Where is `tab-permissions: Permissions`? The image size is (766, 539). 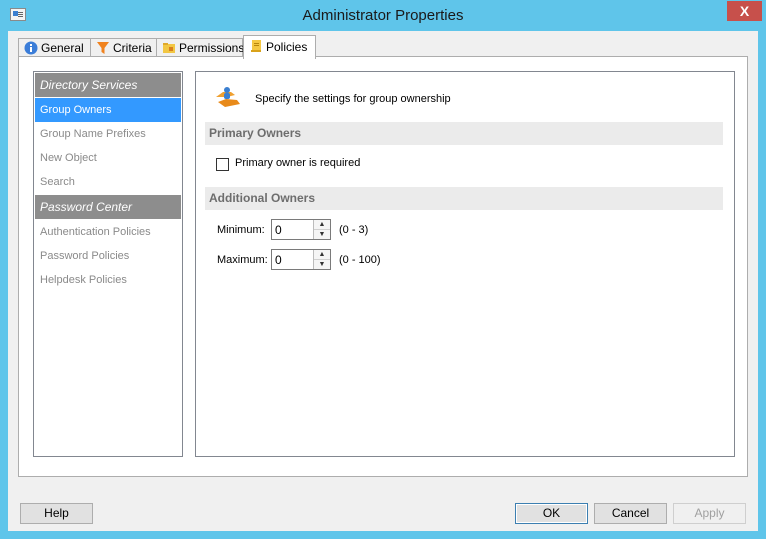
tab-permissions: Permissions is located at coordinates (200, 47).